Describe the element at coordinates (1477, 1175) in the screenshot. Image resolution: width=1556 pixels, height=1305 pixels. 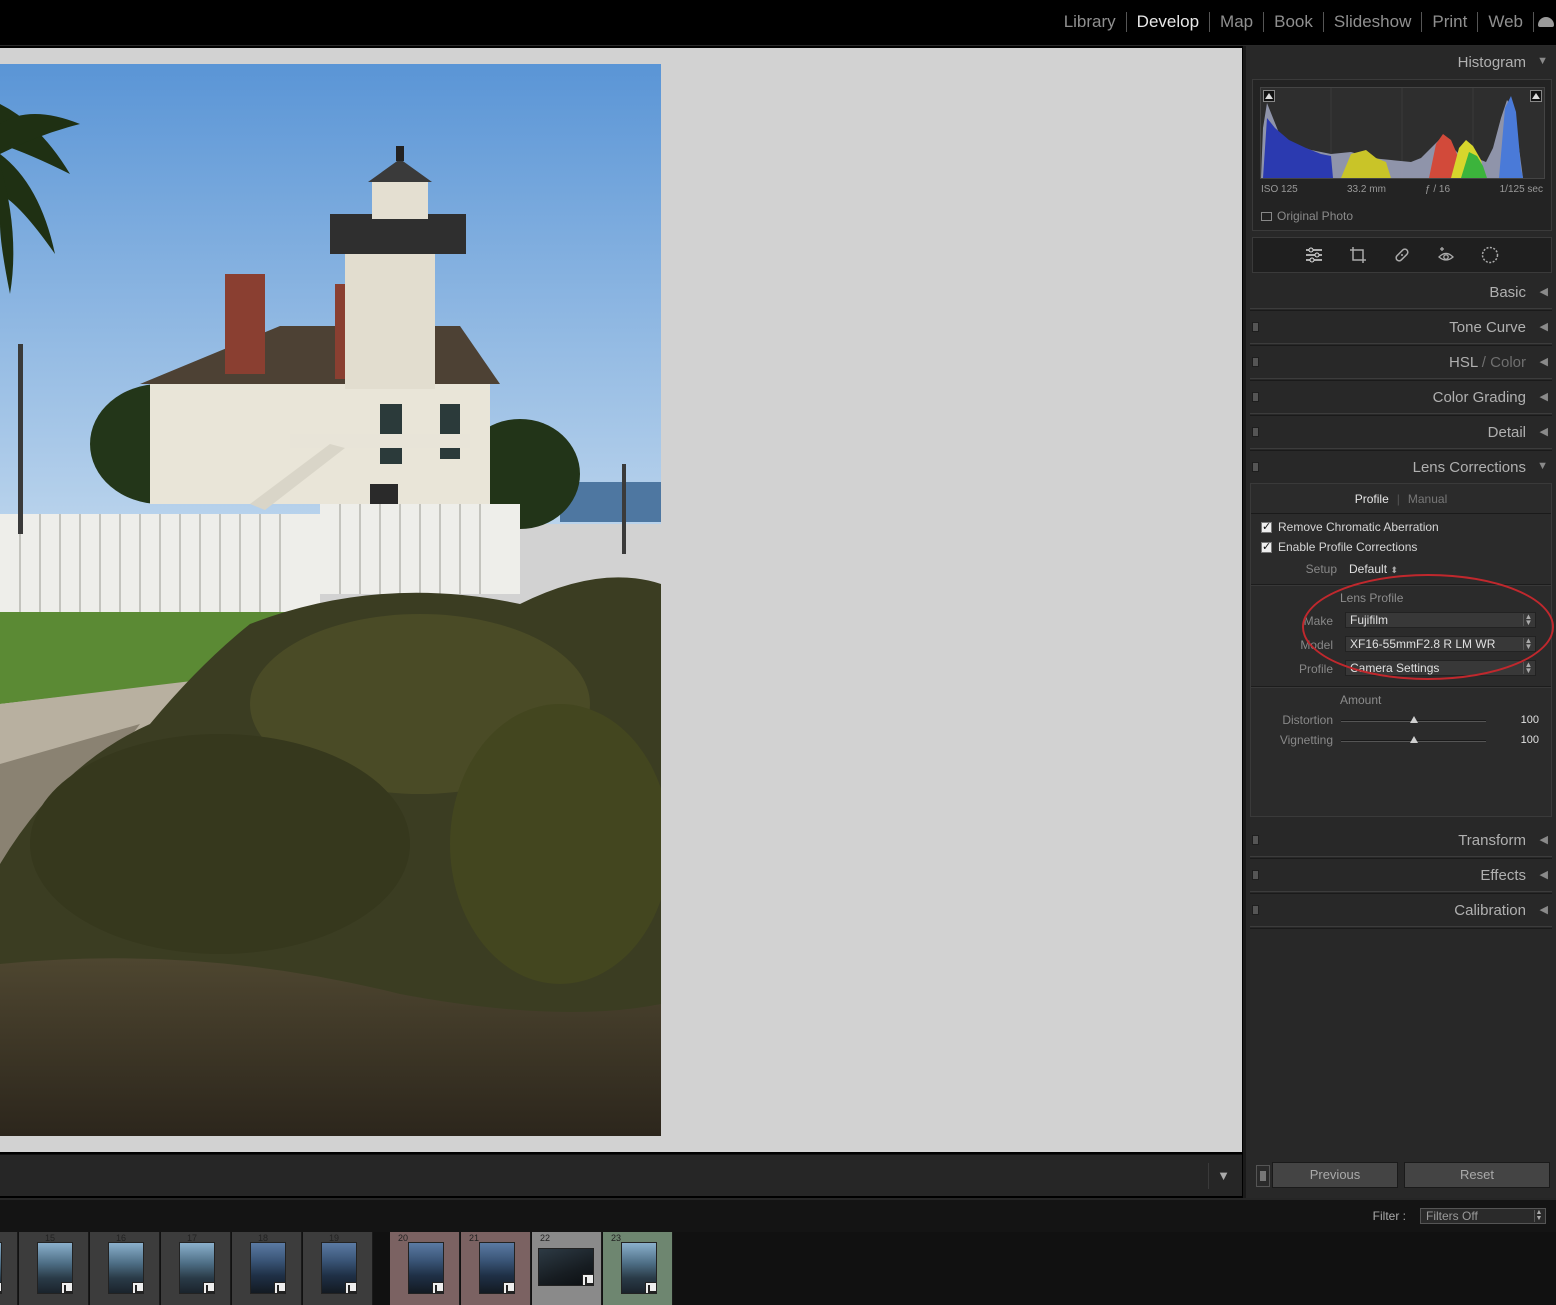
I see `reset-button: Reset` at that location.